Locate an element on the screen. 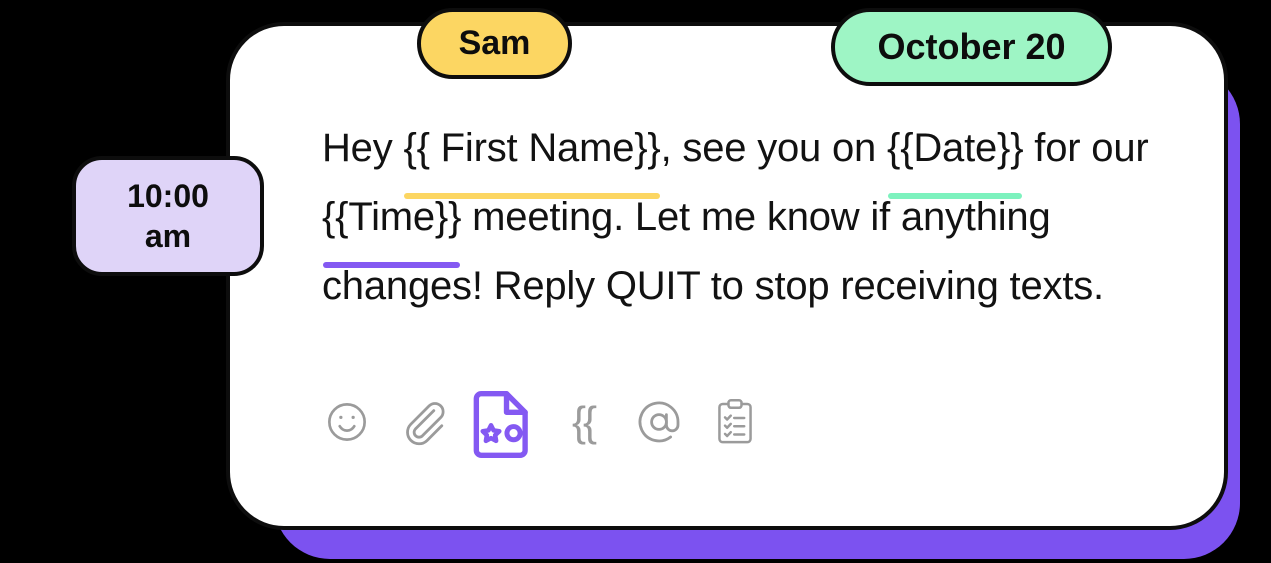  message-segment-text-4: for our is located at coordinates (1086, 148).